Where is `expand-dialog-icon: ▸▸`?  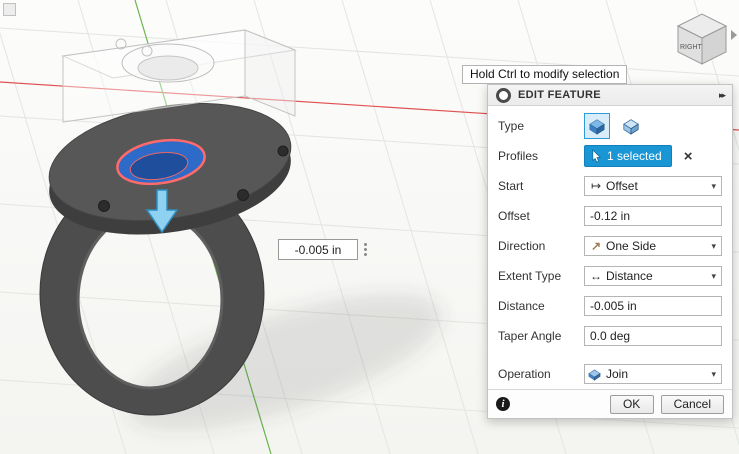 expand-dialog-icon: ▸▸ is located at coordinates (720, 95).